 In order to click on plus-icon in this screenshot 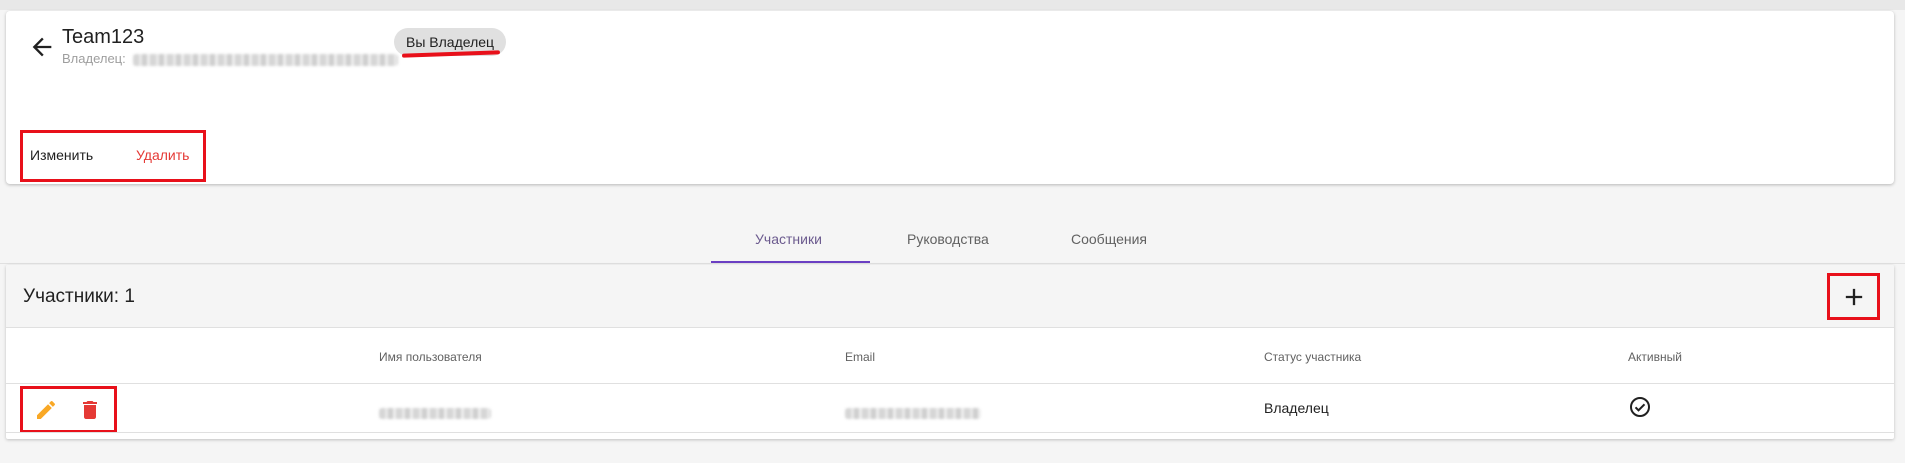, I will do `click(1854, 297)`.